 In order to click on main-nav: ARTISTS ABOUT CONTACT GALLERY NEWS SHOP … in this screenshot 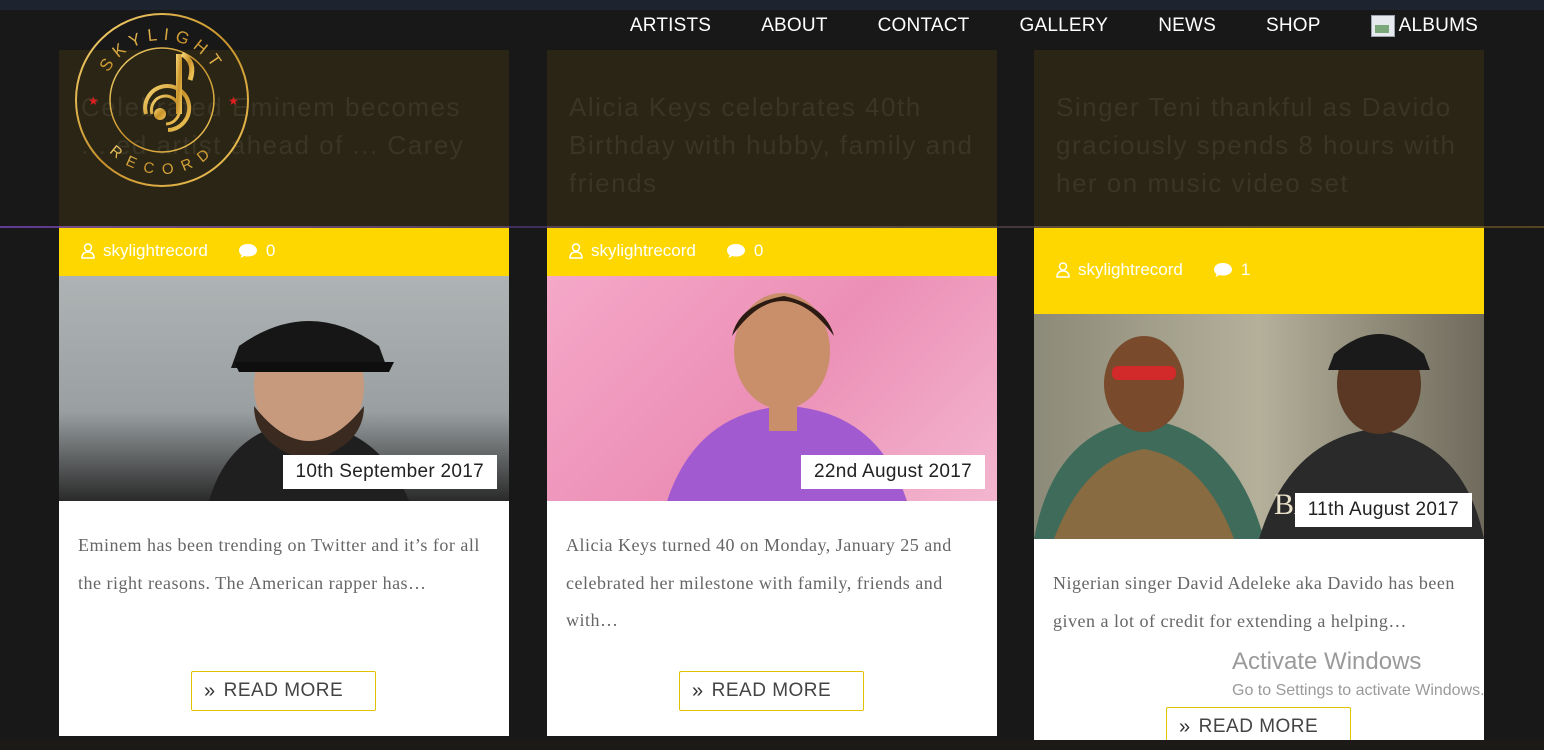, I will do `click(1054, 26)`.